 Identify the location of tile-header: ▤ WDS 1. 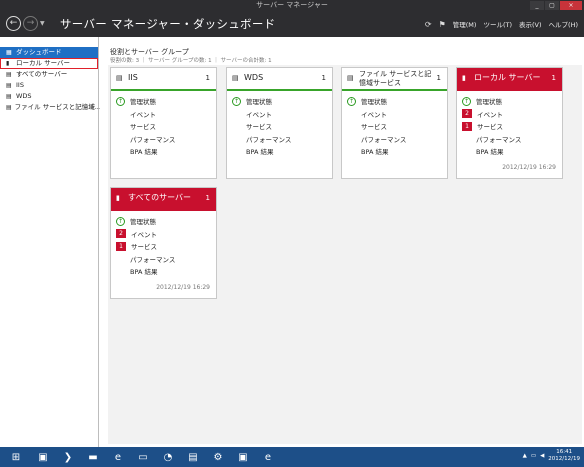
(279, 79).